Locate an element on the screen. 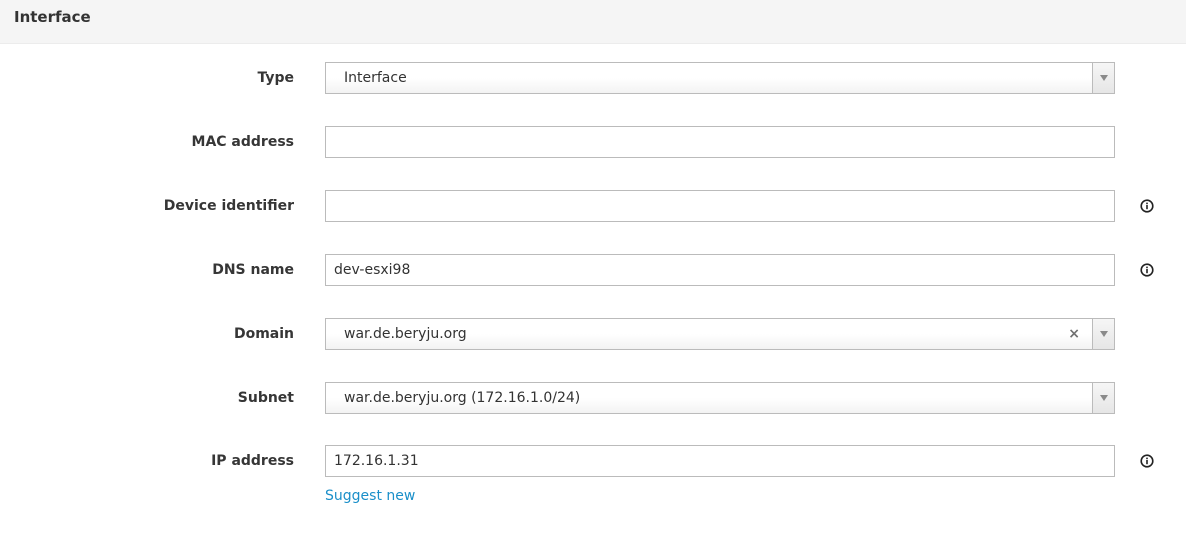 Image resolution: width=1186 pixels, height=536 pixels. subnet-label: Subnet is located at coordinates (265, 398).